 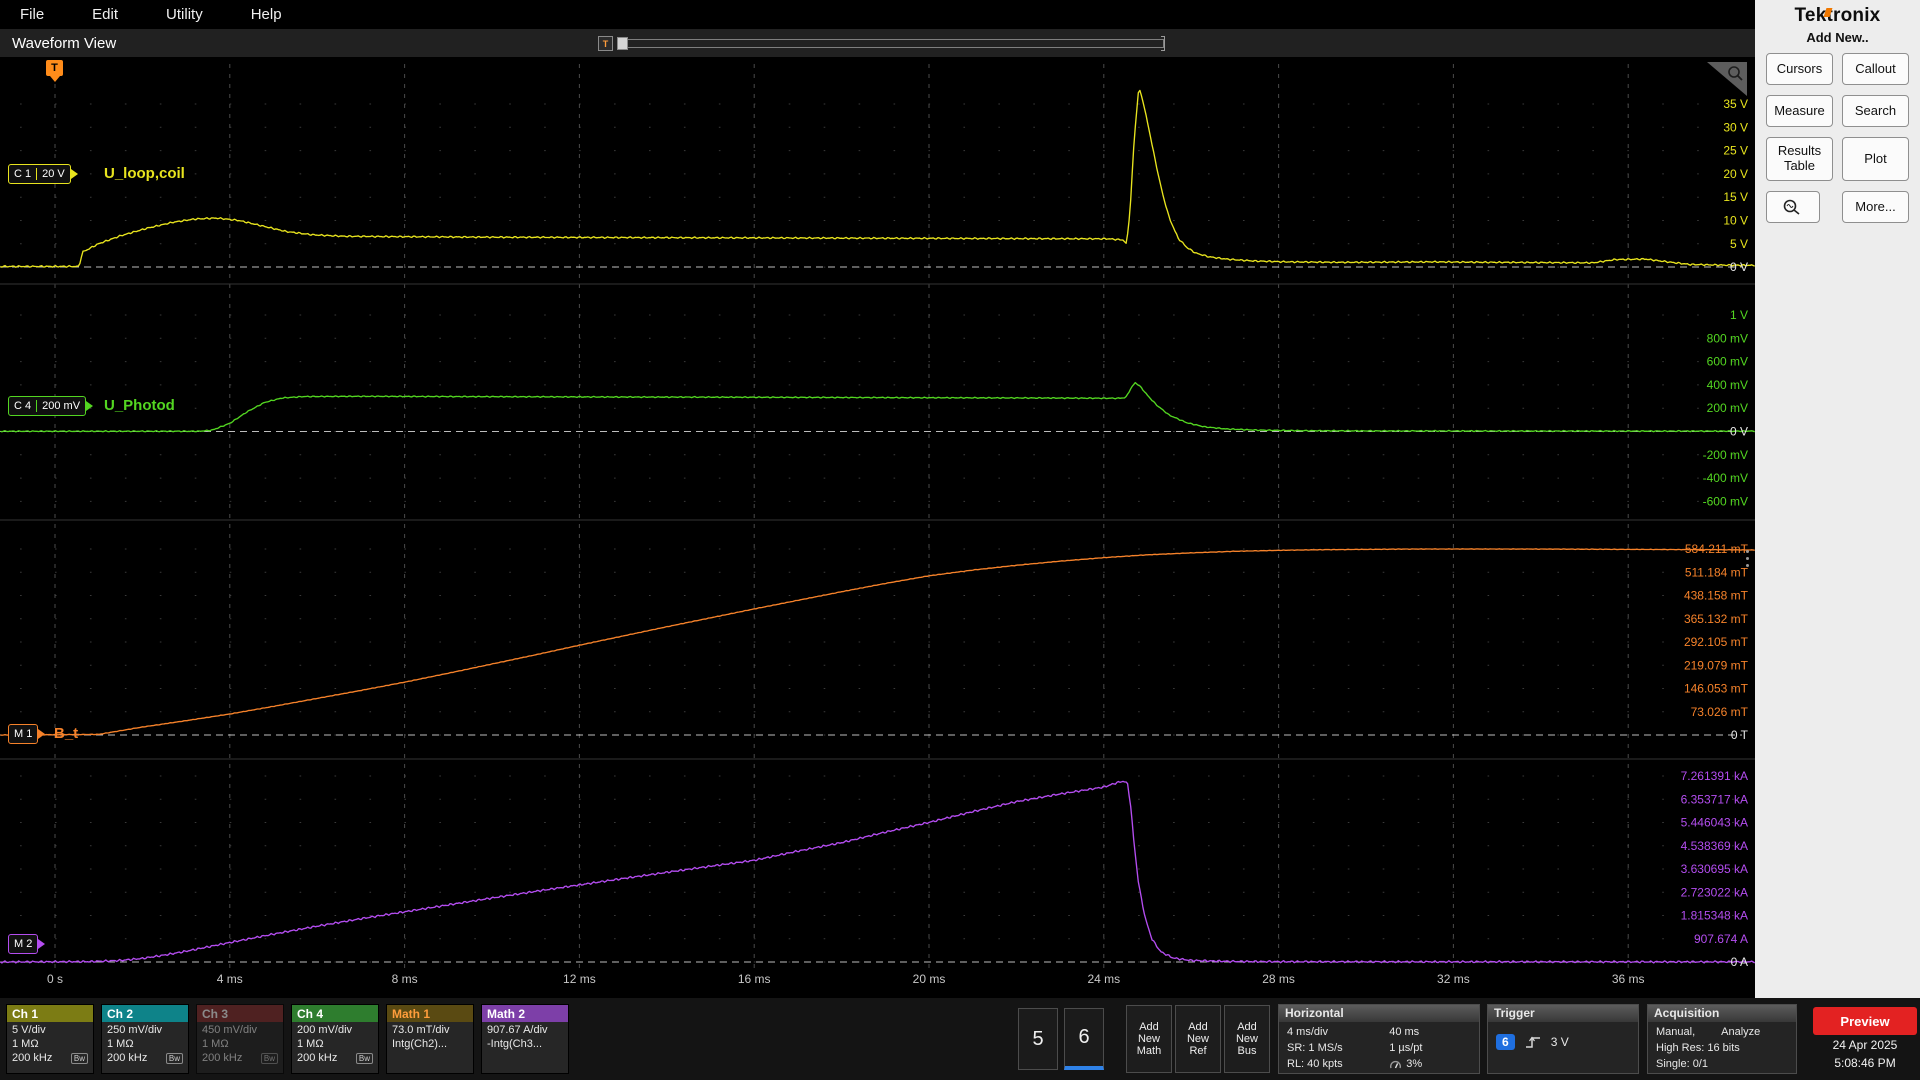 What do you see at coordinates (1698, 1048) in the screenshot?
I see `acquisition-resolution: High Res: 16 bits` at bounding box center [1698, 1048].